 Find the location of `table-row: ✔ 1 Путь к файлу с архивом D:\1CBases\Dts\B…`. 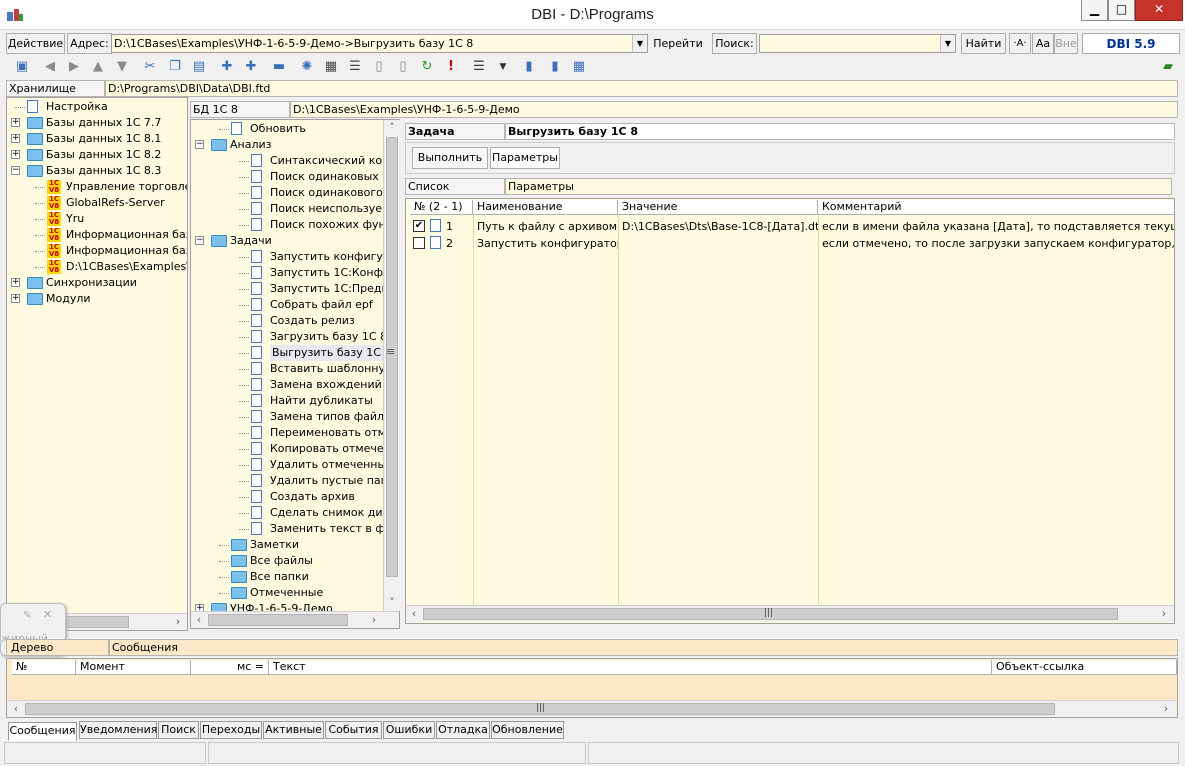

table-row: ✔ 1 Путь к файлу с архивом D:\1CBases\Dts\B… is located at coordinates (790, 226).